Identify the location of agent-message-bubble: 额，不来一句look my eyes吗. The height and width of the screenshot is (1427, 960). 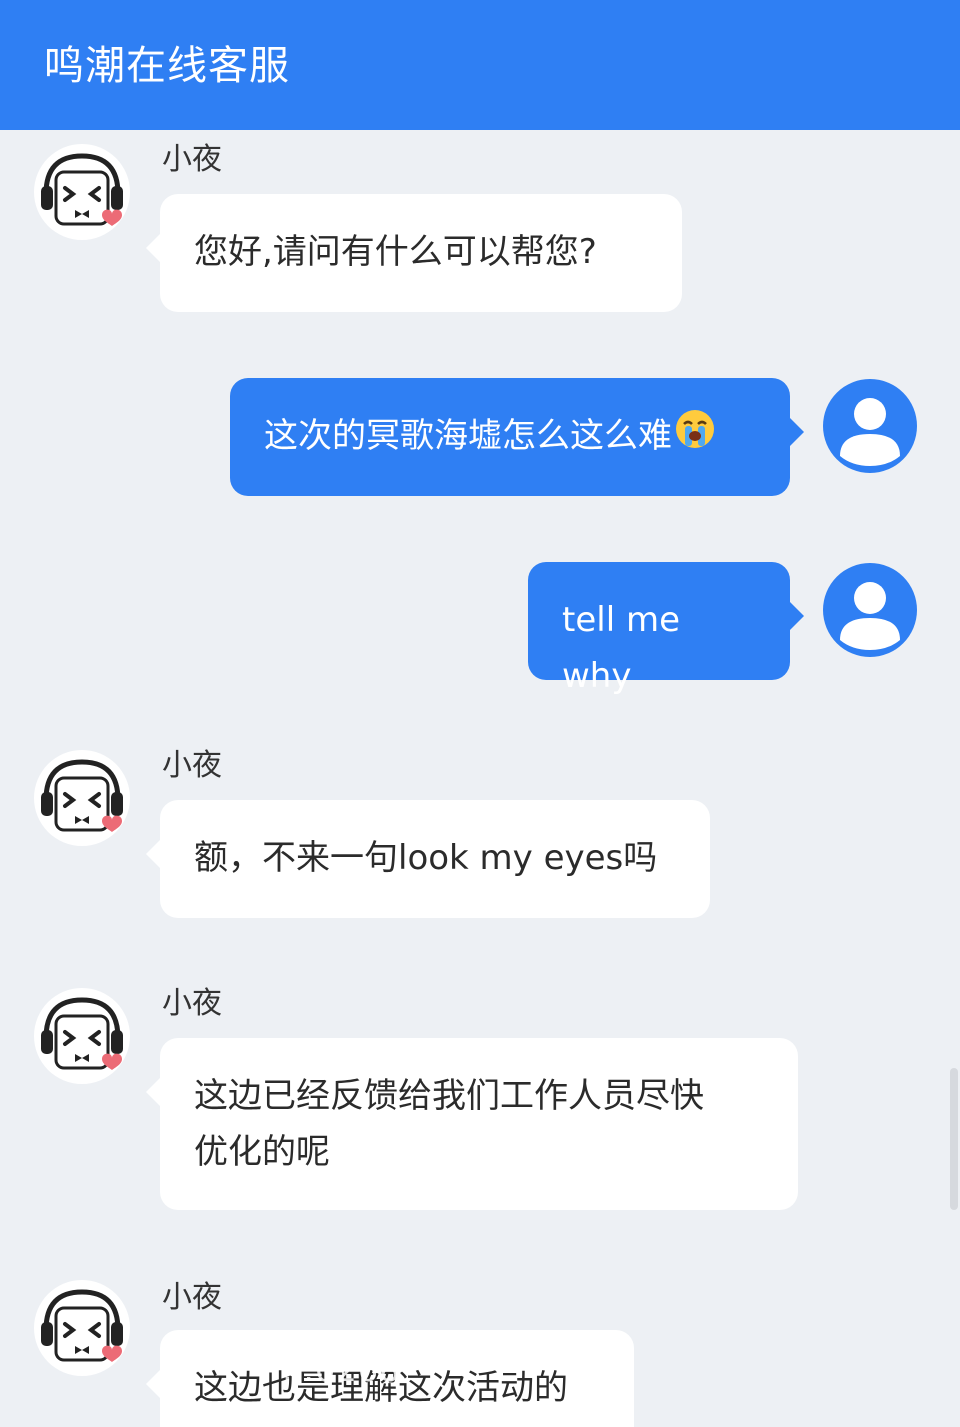
(428, 859).